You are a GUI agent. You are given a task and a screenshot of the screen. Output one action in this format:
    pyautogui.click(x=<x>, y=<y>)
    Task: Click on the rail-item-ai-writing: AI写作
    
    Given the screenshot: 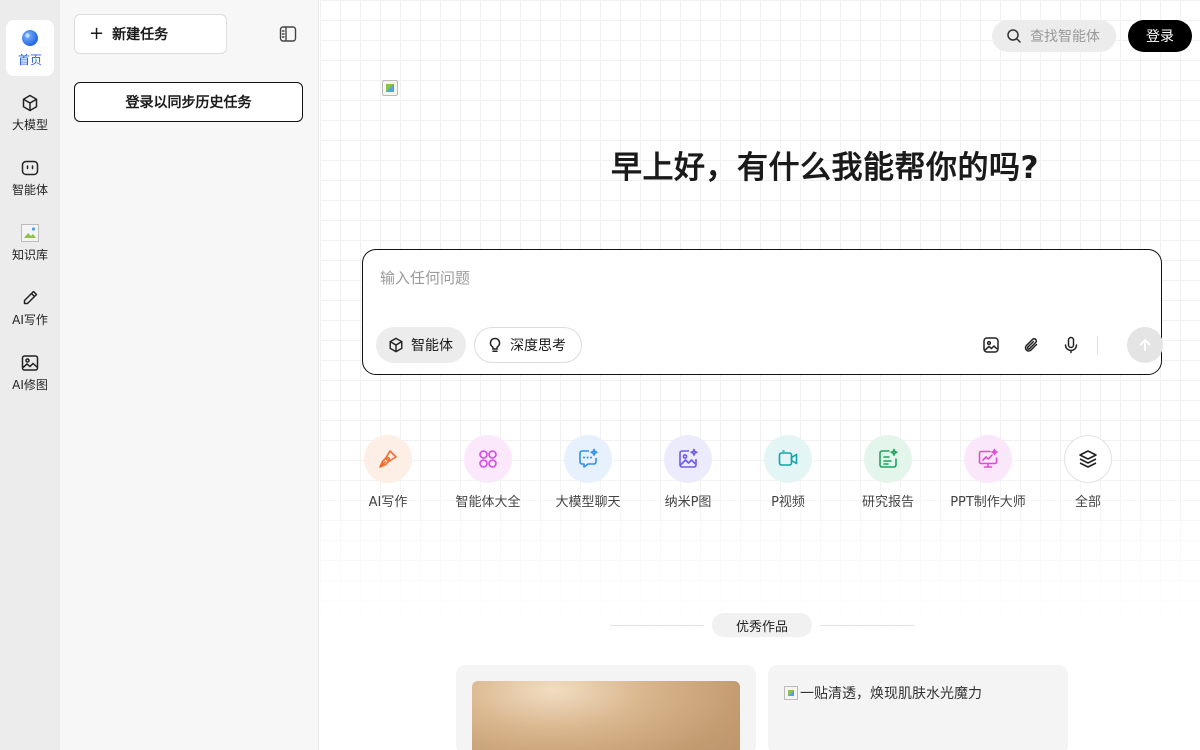 What is the action you would take?
    pyautogui.click(x=30, y=308)
    